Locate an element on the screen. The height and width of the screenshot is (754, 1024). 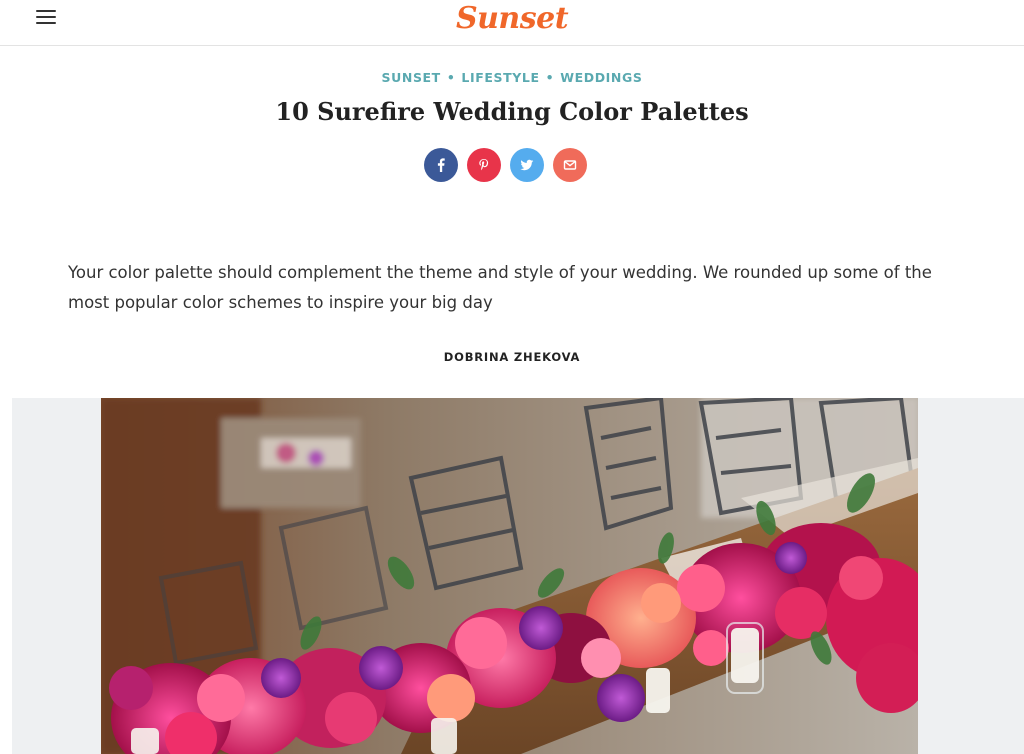
share-email-button is located at coordinates (570, 165).